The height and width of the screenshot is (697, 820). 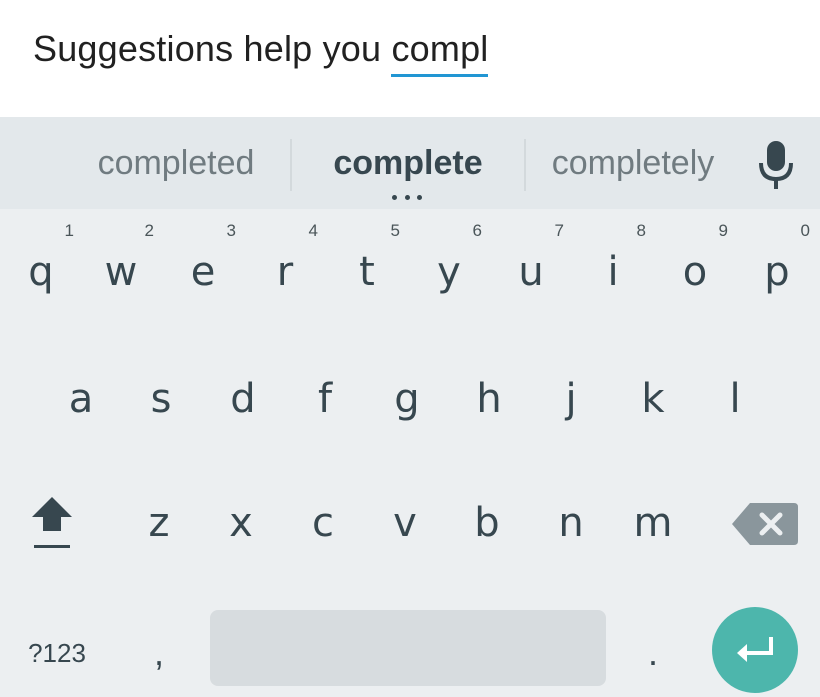 I want to click on key-label: w, so click(x=121, y=272).